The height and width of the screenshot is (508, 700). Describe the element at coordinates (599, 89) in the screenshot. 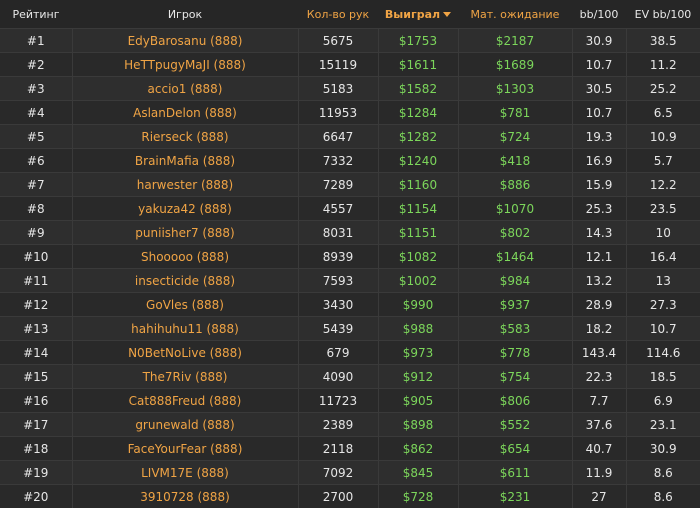

I see `bb100-cell: 30.5` at that location.